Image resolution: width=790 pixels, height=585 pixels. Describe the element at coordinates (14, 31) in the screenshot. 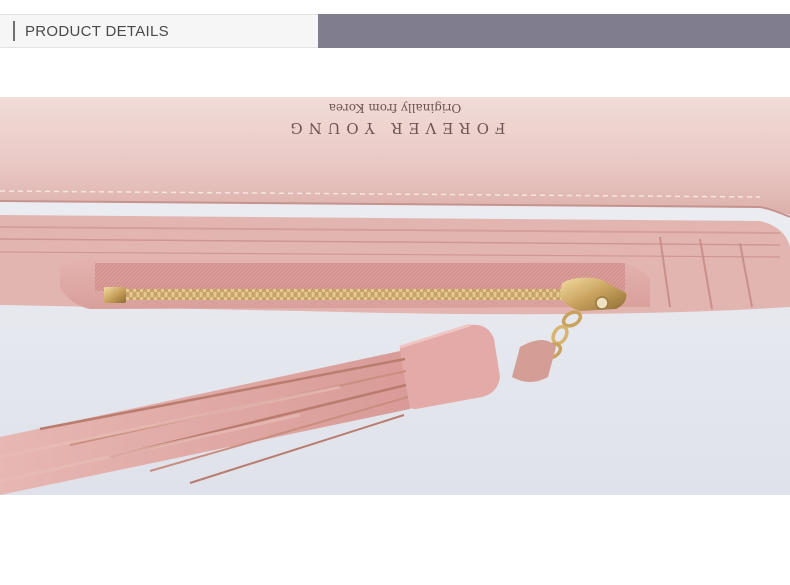

I see `header-divider` at that location.